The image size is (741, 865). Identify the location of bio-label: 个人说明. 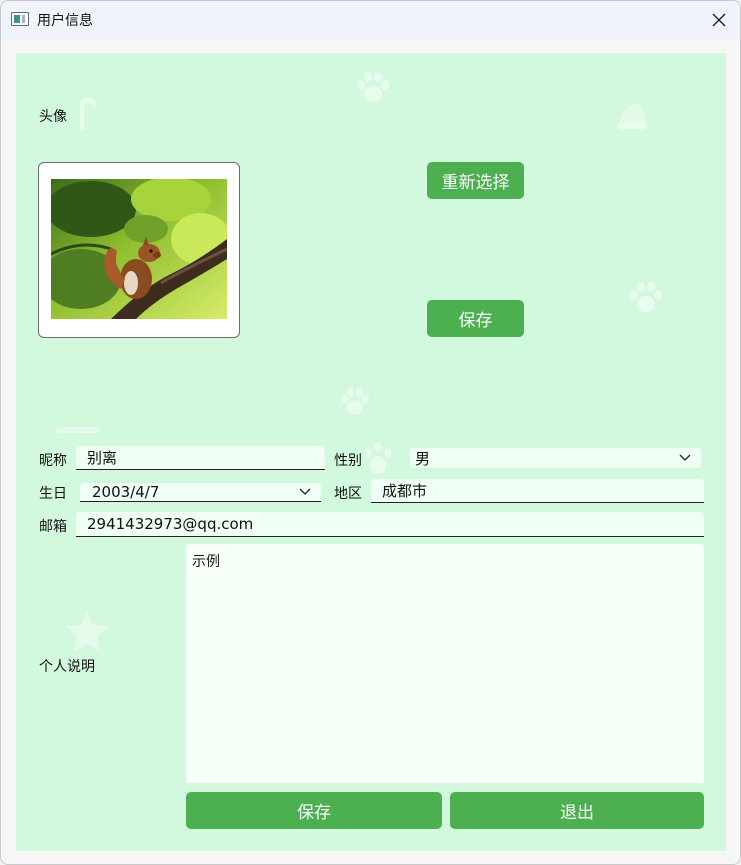
(67, 667).